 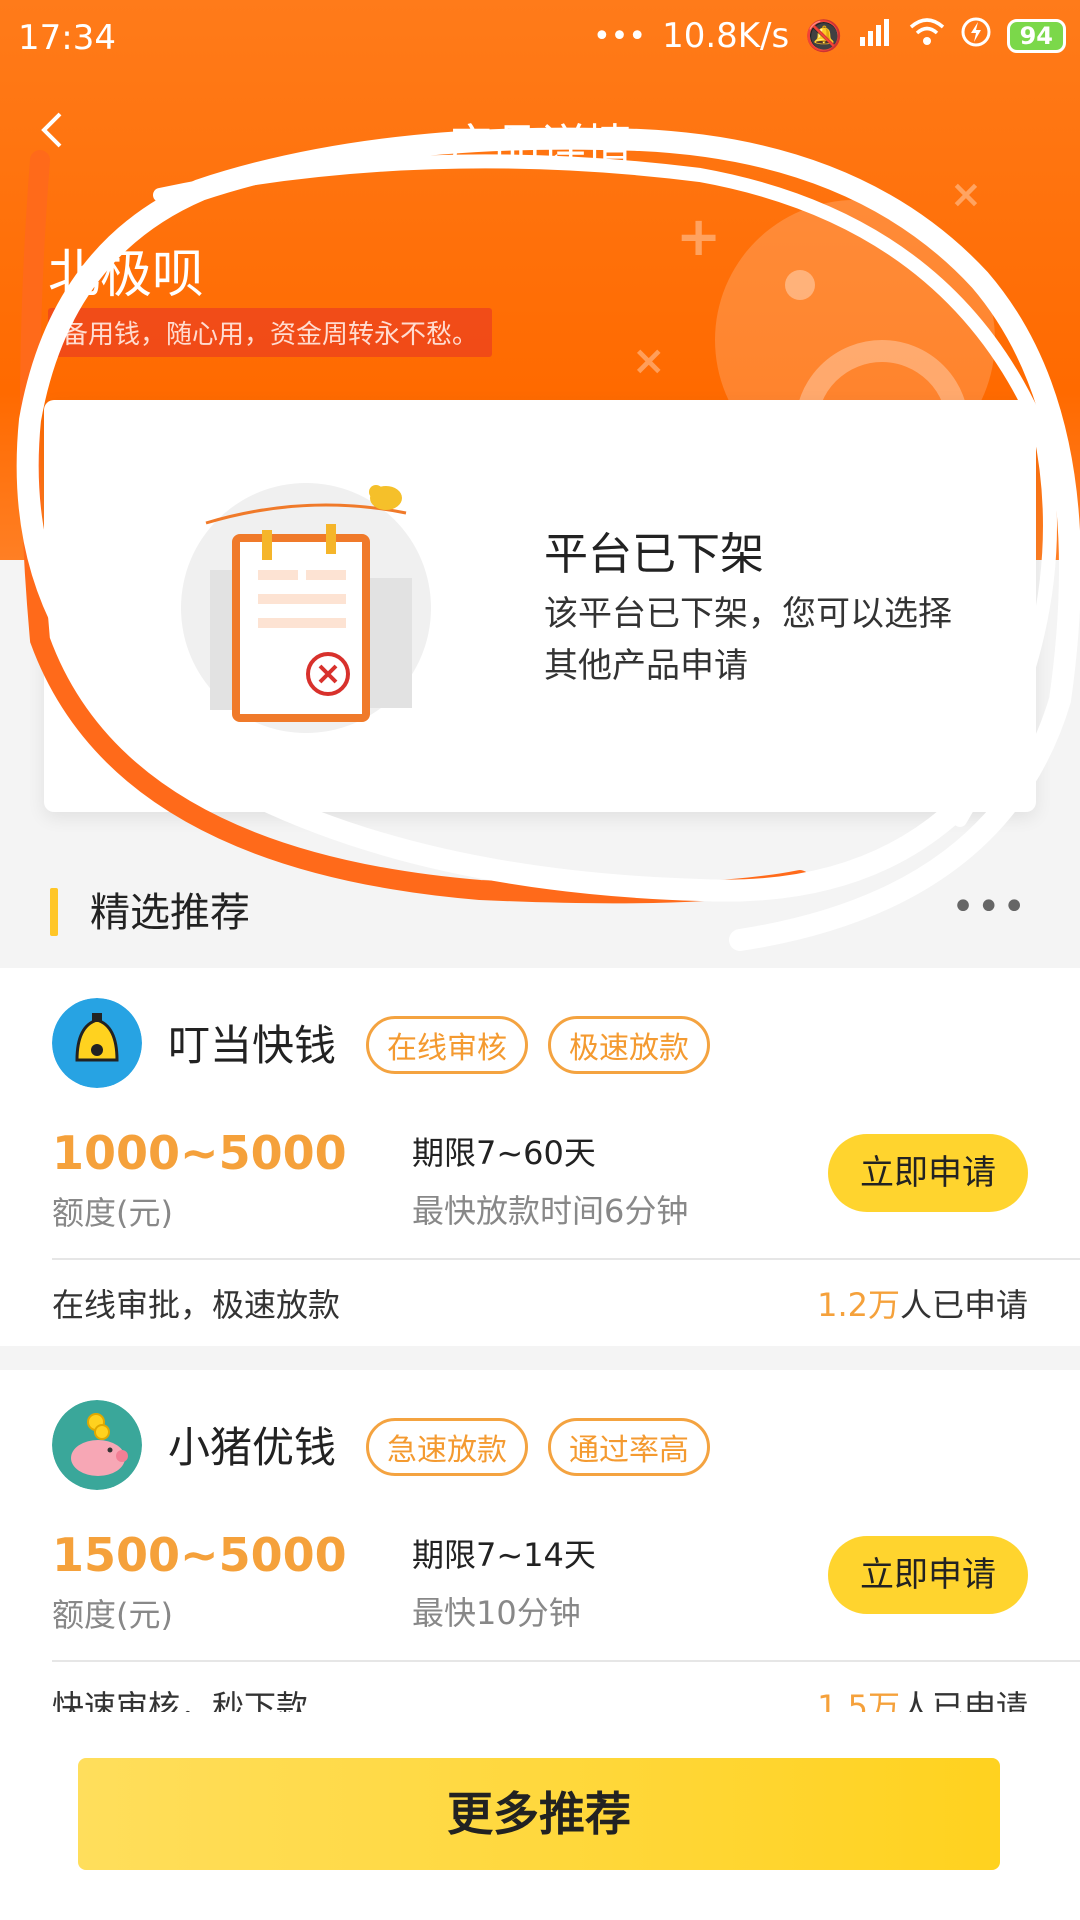 I want to click on mute-icon: 🔕, so click(x=824, y=36).